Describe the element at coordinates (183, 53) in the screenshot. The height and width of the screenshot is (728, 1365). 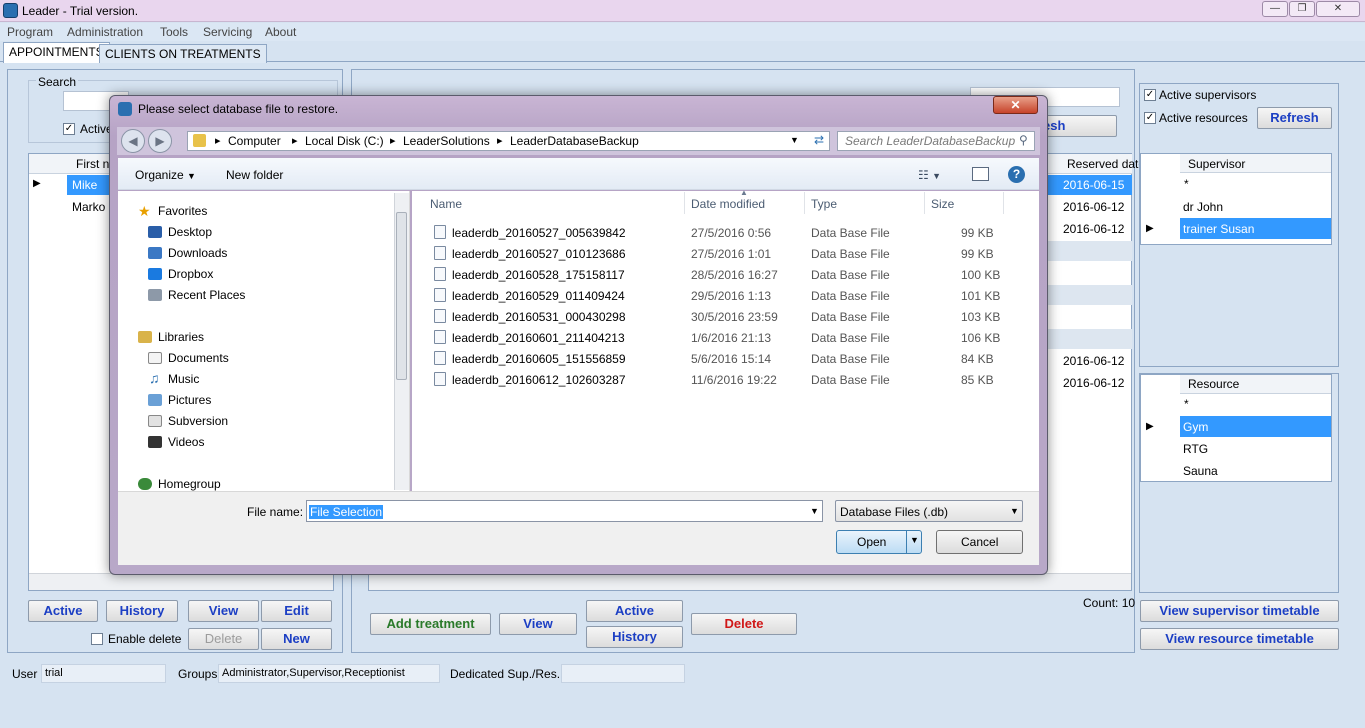
I see `tab-clients-on-treatments: CLIENTS ON TREATMENTS` at that location.